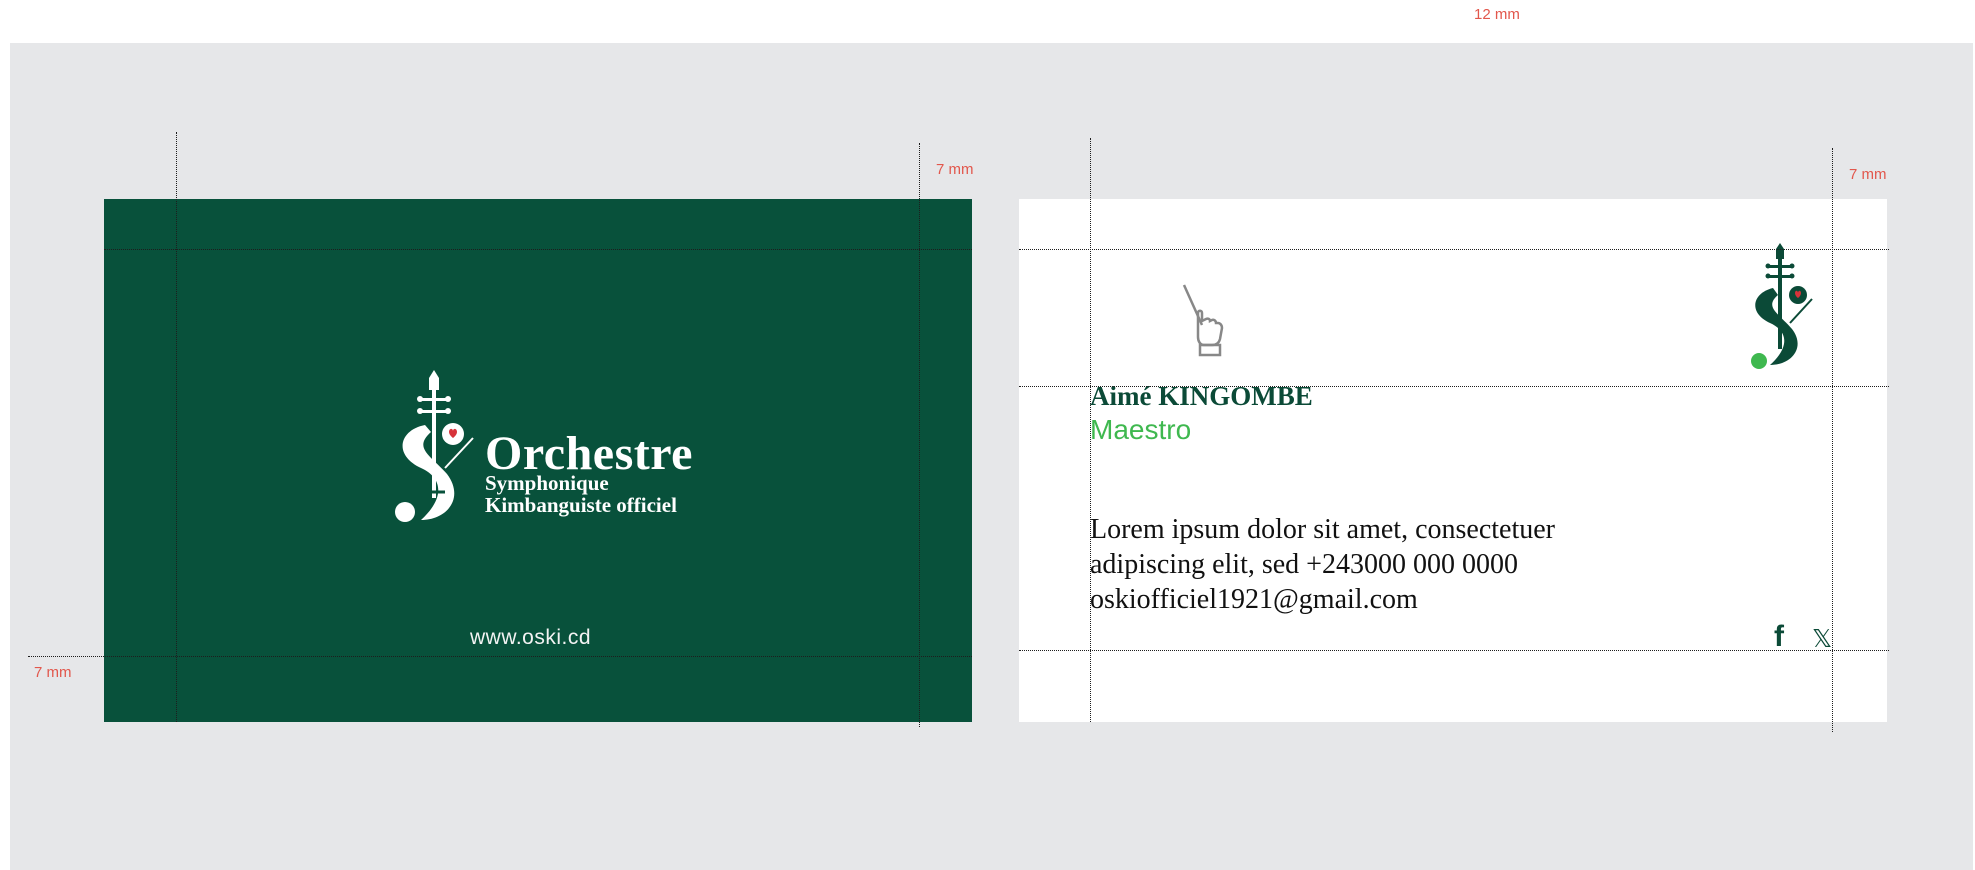 Image resolution: width=1975 pixels, height=870 pixels. What do you see at coordinates (53, 672) in the screenshot?
I see `dimension-label-front-left: 7 mm` at bounding box center [53, 672].